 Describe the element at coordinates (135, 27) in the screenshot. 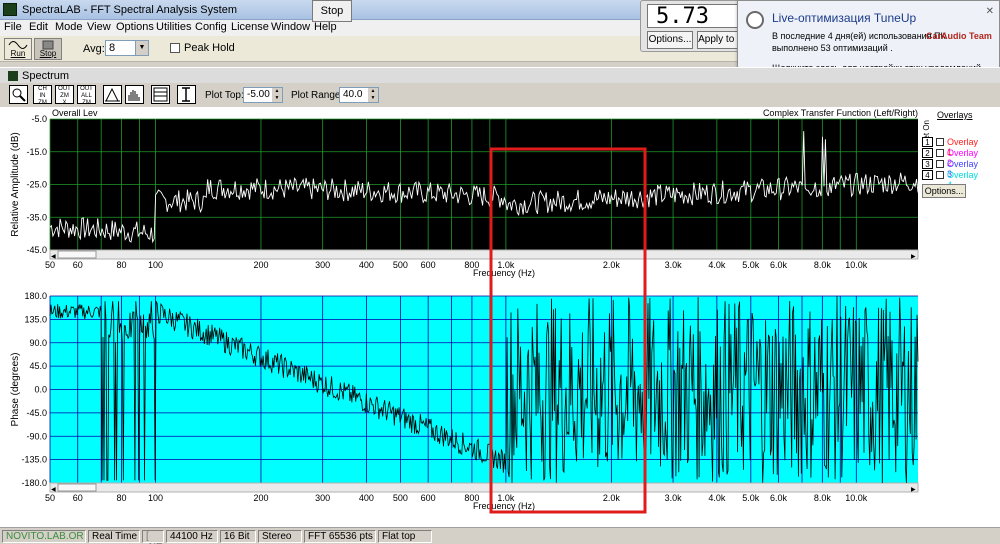

I see `menu-options: Options` at that location.